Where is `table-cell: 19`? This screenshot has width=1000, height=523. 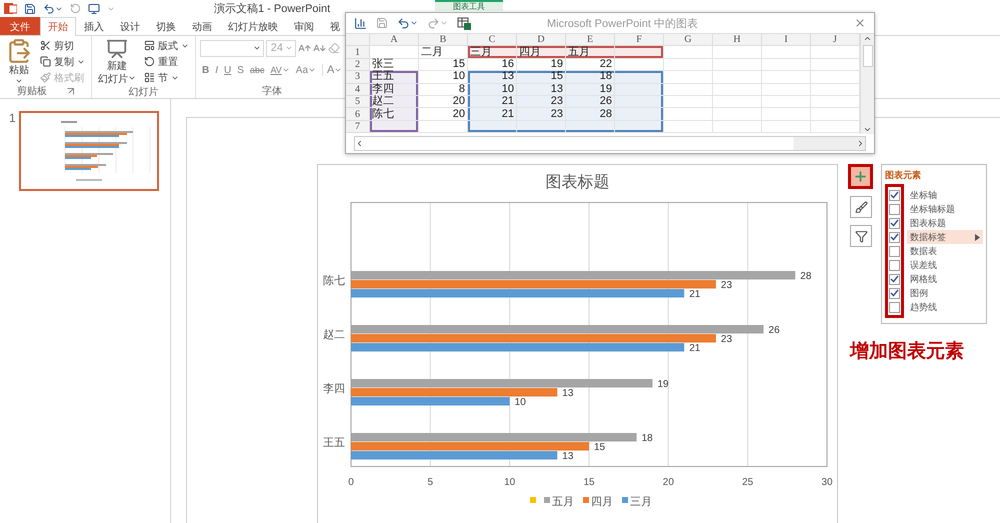
table-cell: 19 is located at coordinates (541, 65).